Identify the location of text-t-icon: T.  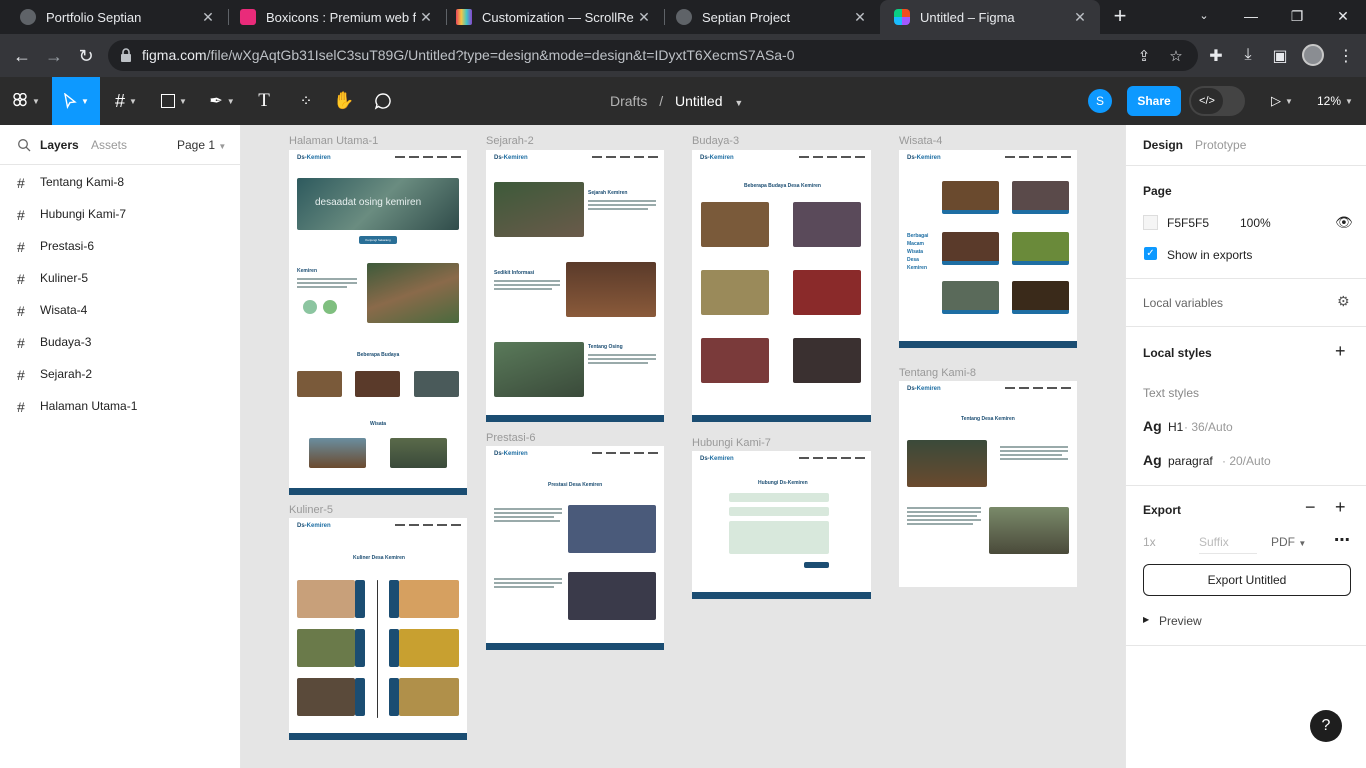
(264, 100).